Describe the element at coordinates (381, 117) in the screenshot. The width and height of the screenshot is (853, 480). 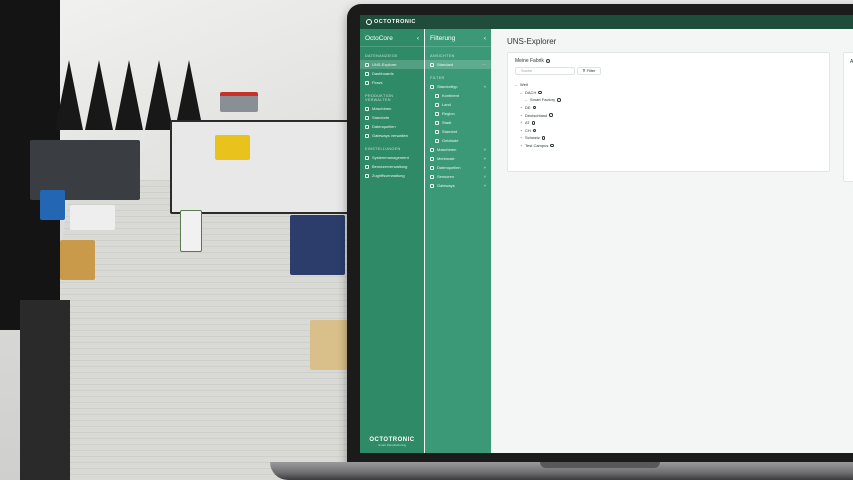
I see `sidebar-item-label: Standorte` at that location.